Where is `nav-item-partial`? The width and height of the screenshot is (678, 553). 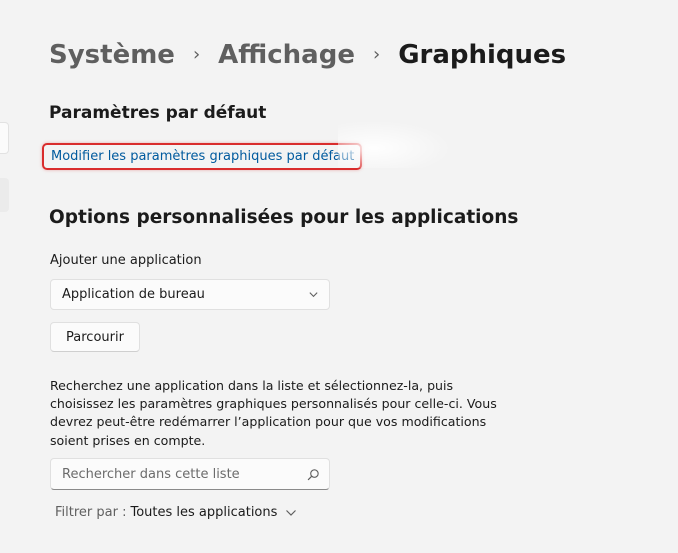
nav-item-partial is located at coordinates (4, 138).